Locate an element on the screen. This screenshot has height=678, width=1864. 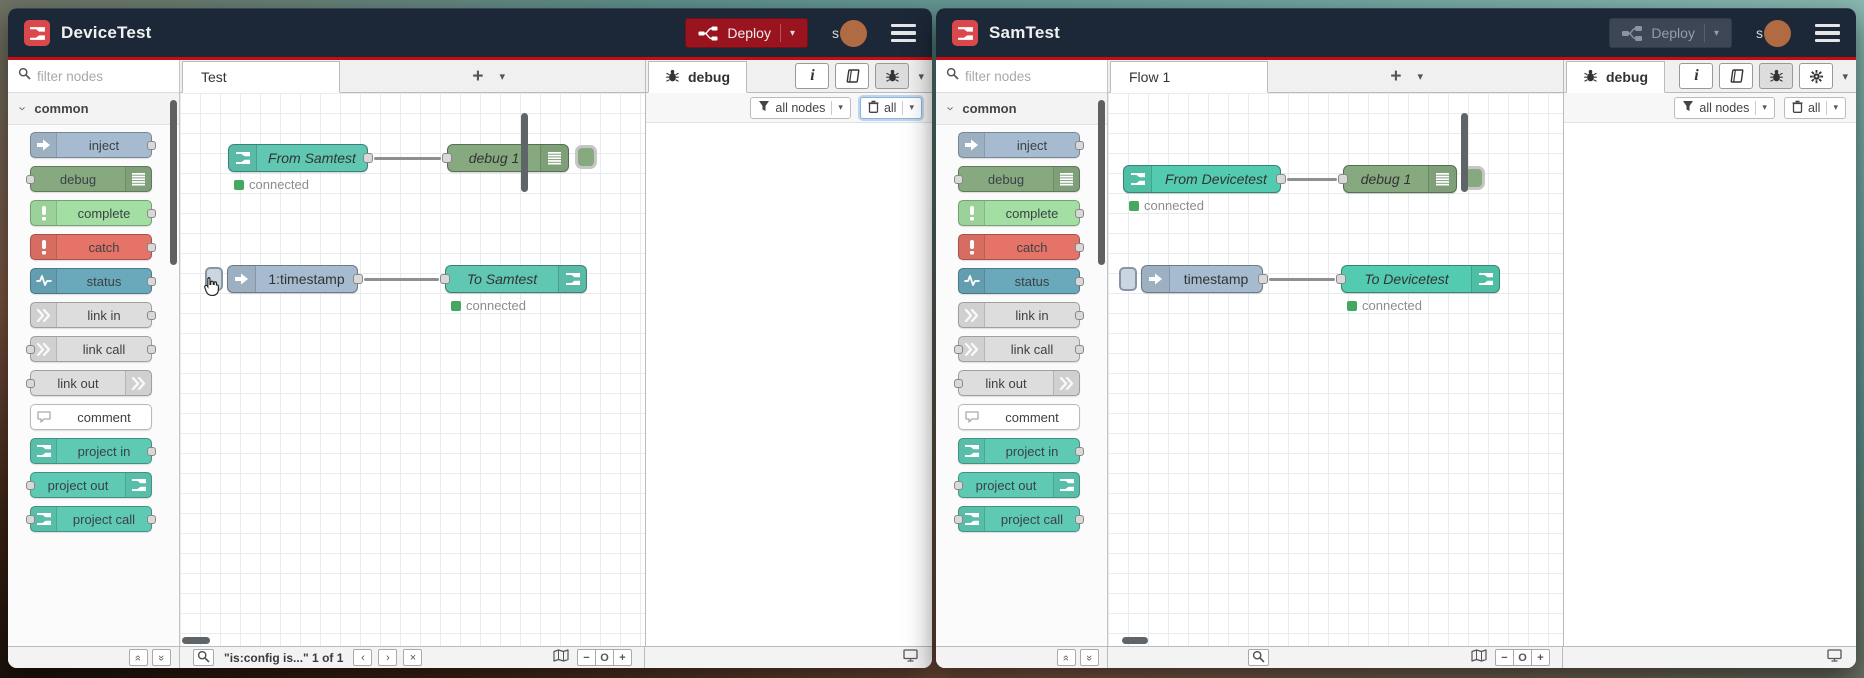
flow-node: 1:timestamp is located at coordinates (284, 279).